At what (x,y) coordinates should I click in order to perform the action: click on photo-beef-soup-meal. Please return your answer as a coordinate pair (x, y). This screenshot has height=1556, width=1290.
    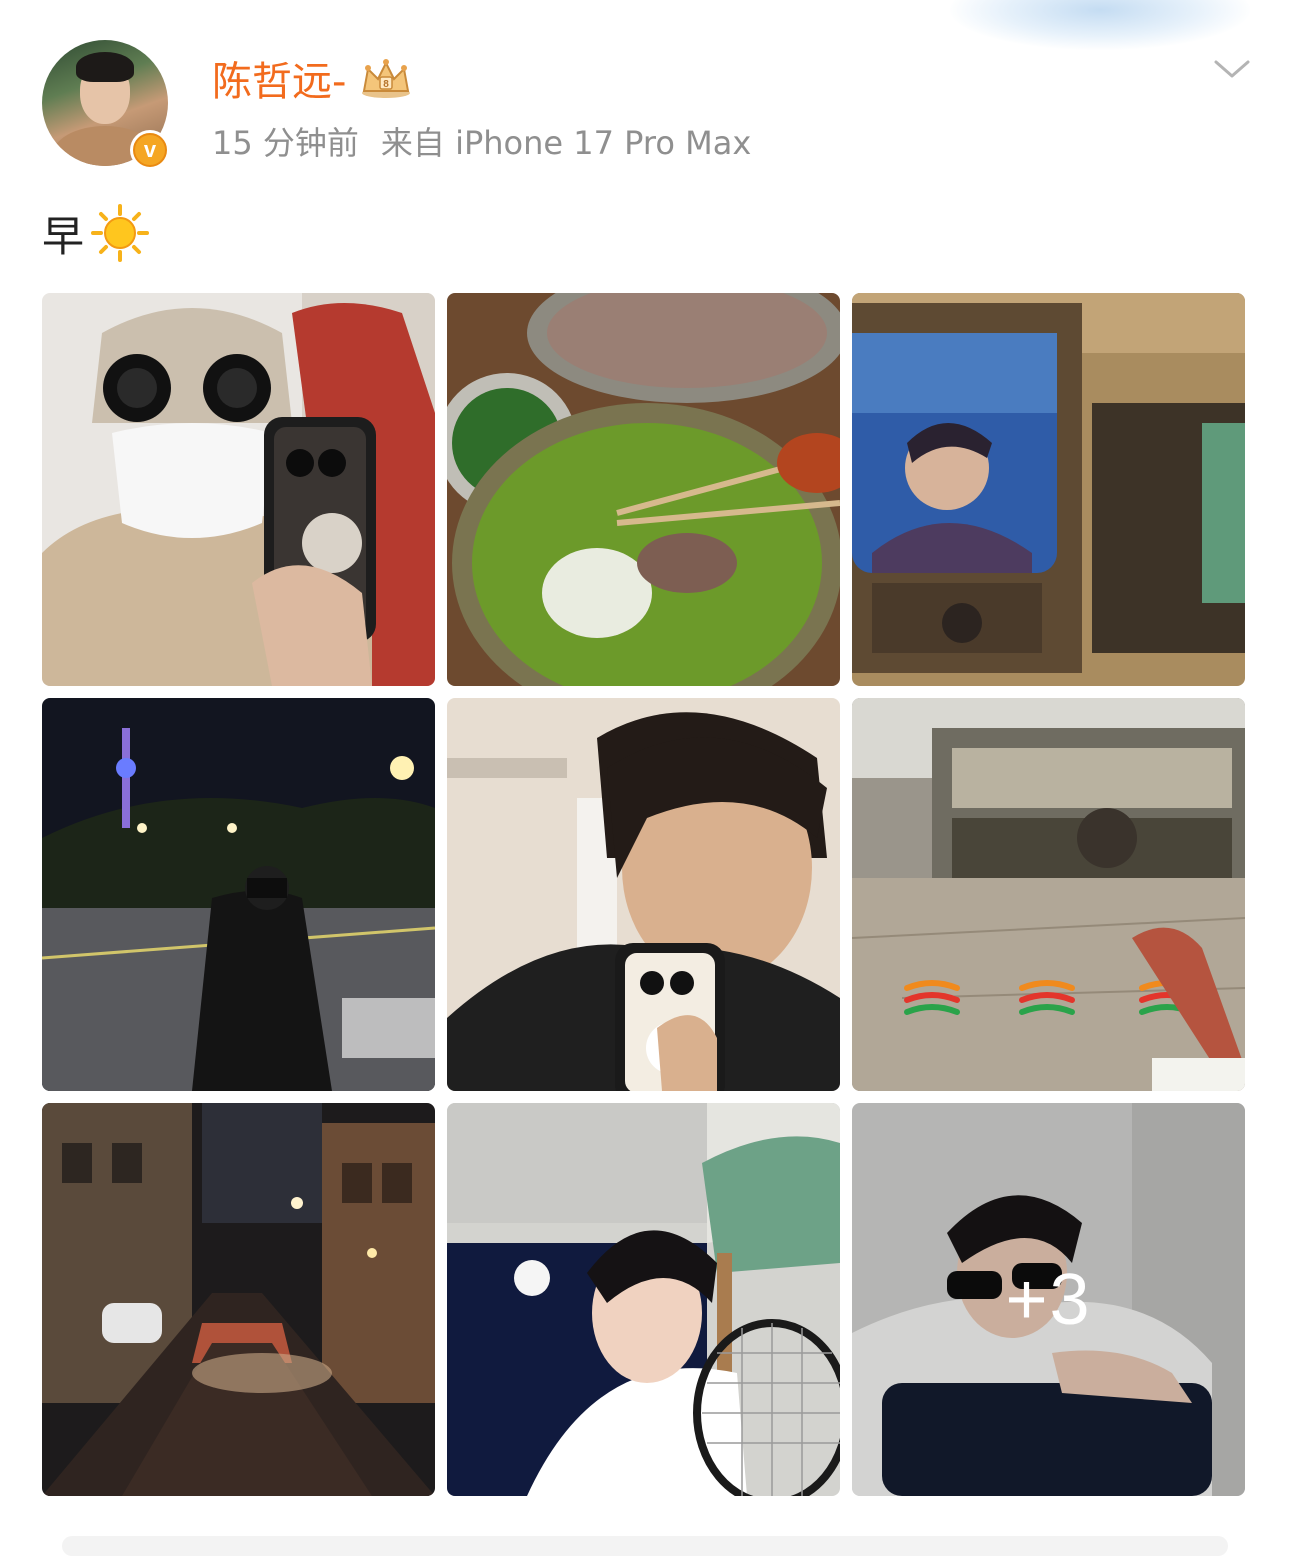
    Looking at the image, I should click on (643, 489).